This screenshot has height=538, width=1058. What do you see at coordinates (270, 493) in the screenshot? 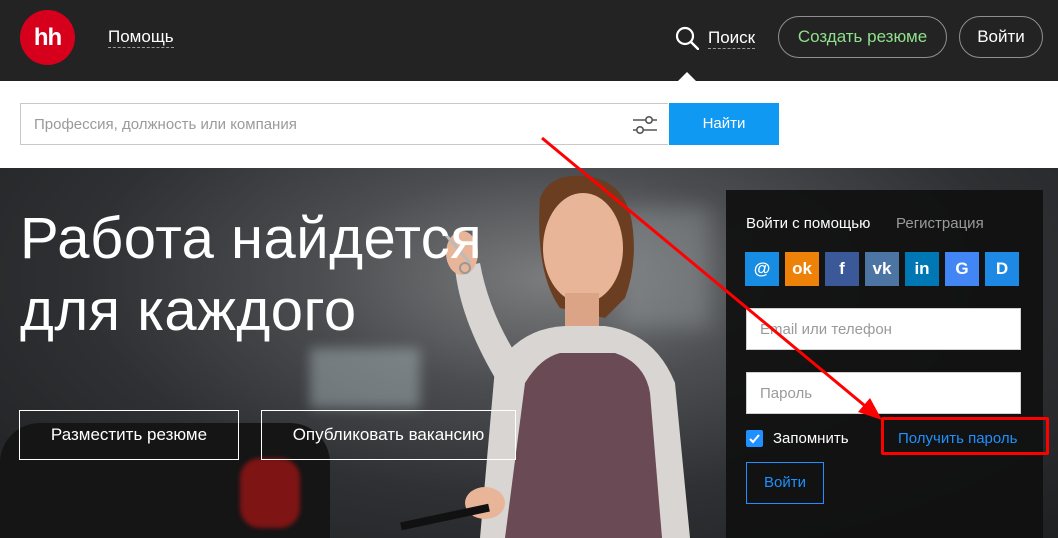
I see `background-salon-chair-red` at bounding box center [270, 493].